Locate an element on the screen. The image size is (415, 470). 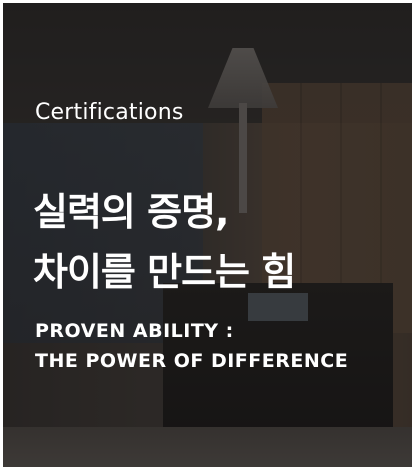
subheading-line-1: PROVEN ABILITY : is located at coordinates (134, 331).